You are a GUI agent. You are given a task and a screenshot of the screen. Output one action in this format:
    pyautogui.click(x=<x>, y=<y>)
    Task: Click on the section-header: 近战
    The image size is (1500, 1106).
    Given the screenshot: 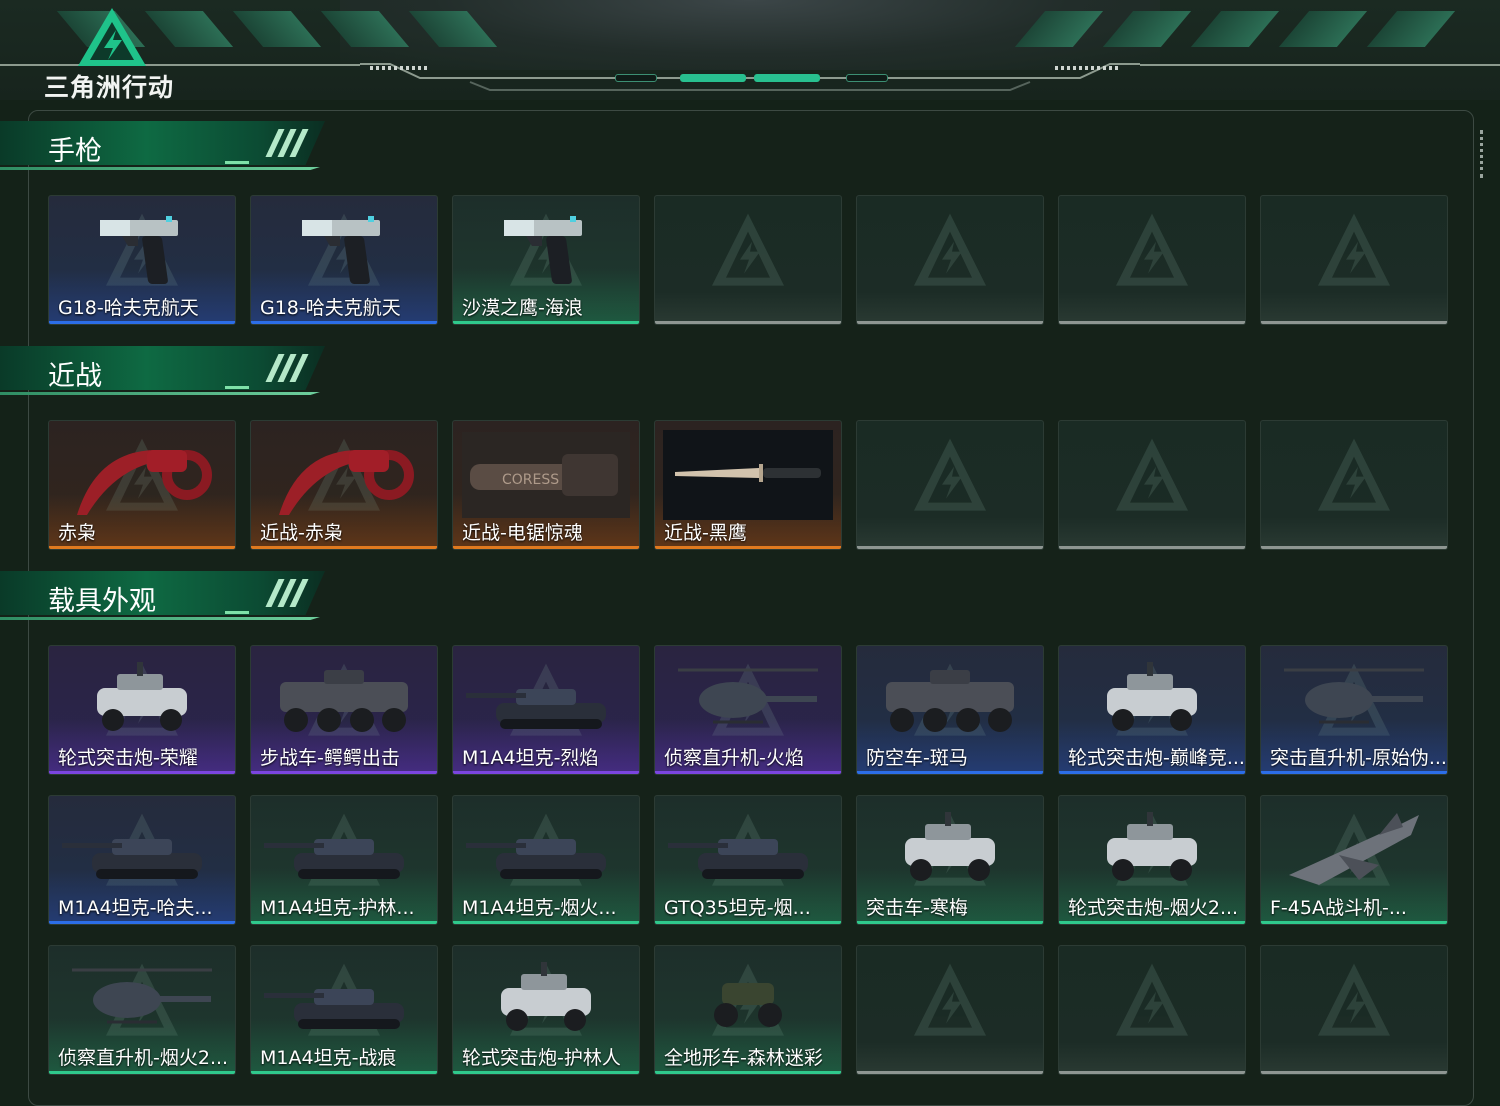 What is the action you would take?
    pyautogui.click(x=165, y=372)
    